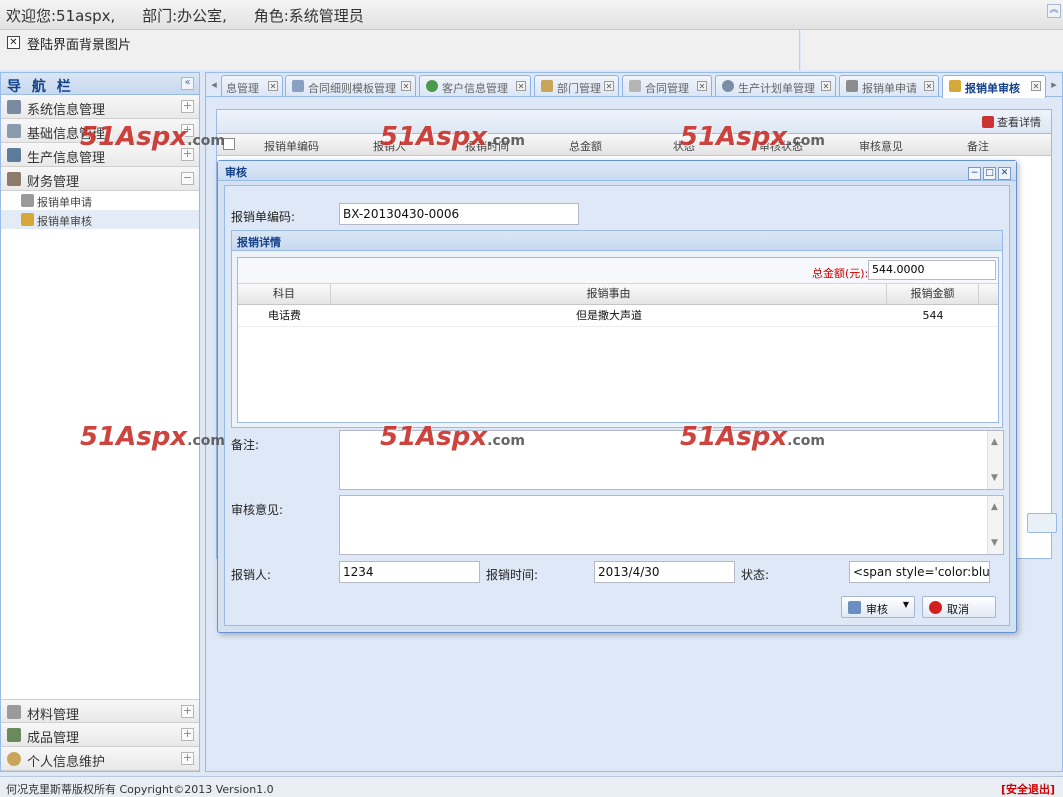  I want to click on status-input: <span style='color:blue'>, so click(919, 572).